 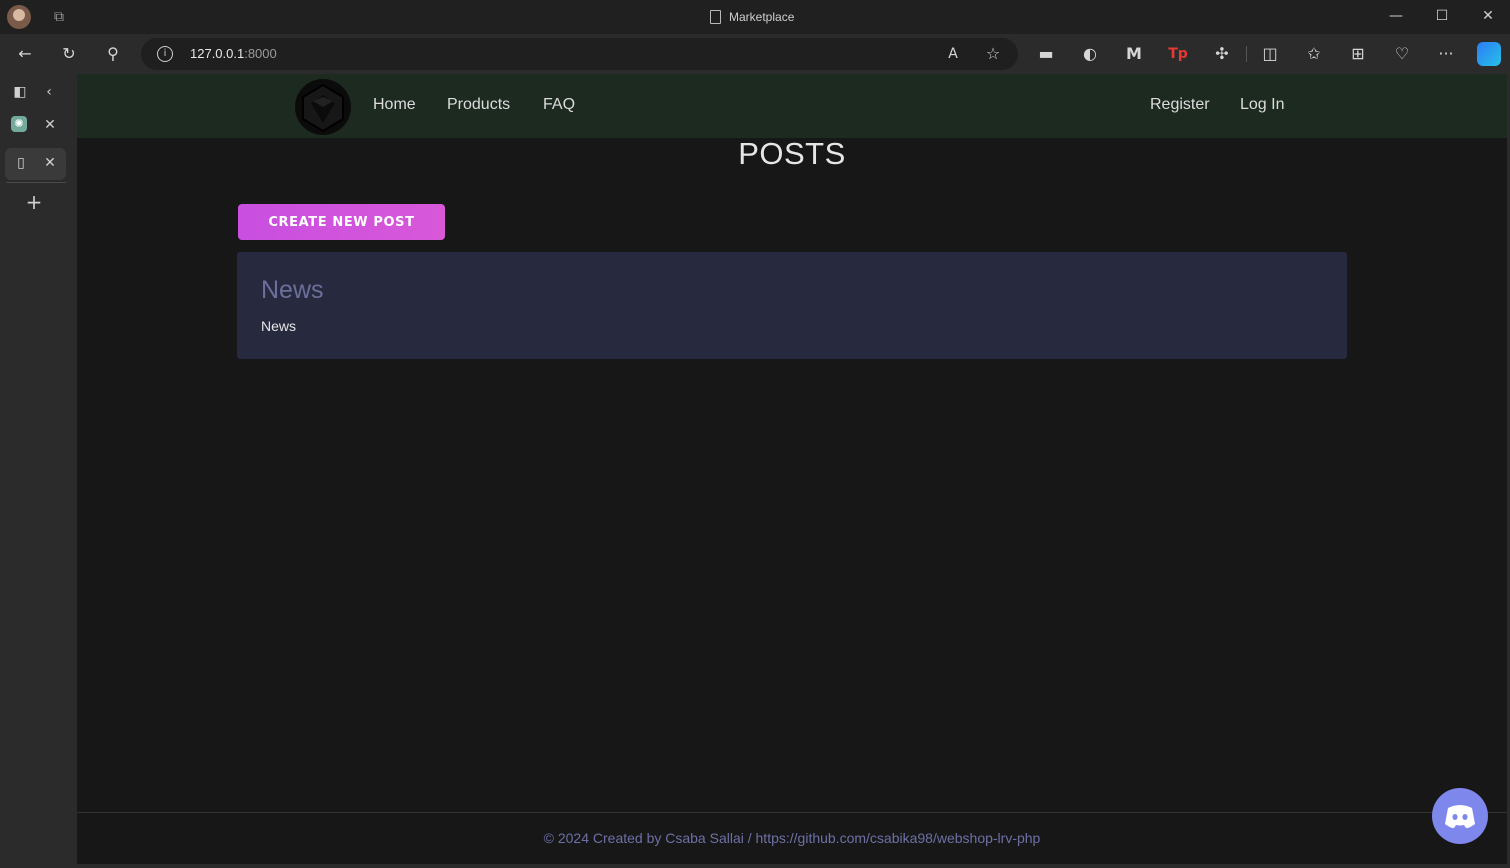 I want to click on document-icon: ▯, so click(x=21, y=163).